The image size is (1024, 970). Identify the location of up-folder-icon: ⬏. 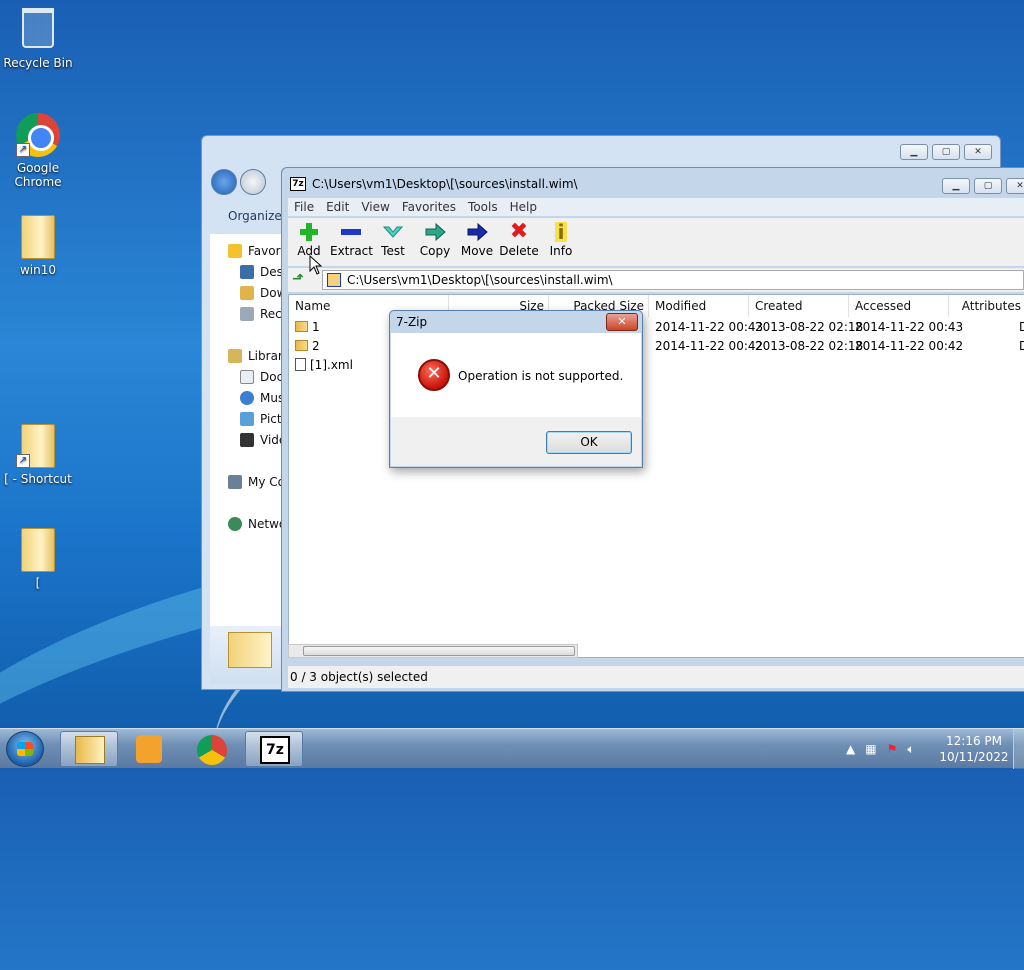
(301, 280).